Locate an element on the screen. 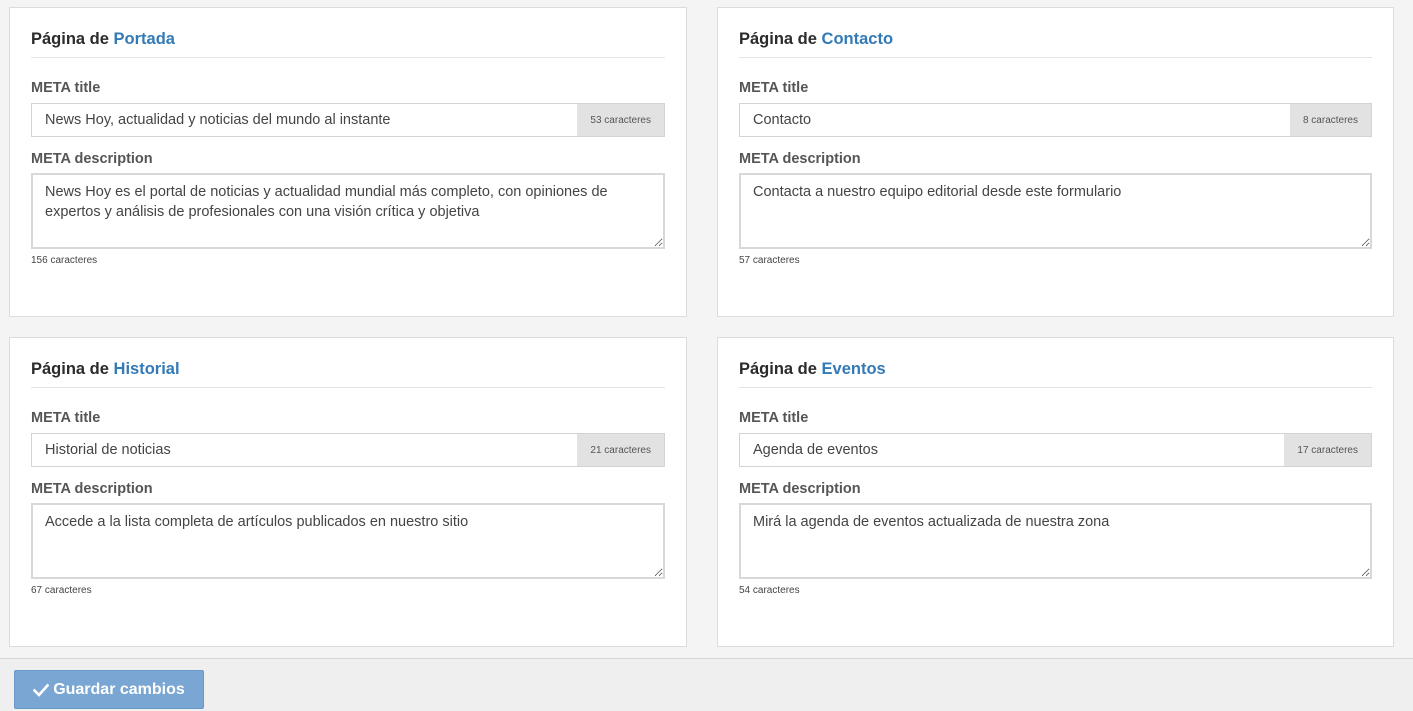 The width and height of the screenshot is (1413, 711). card-title-page-name: Historial is located at coordinates (146, 369).